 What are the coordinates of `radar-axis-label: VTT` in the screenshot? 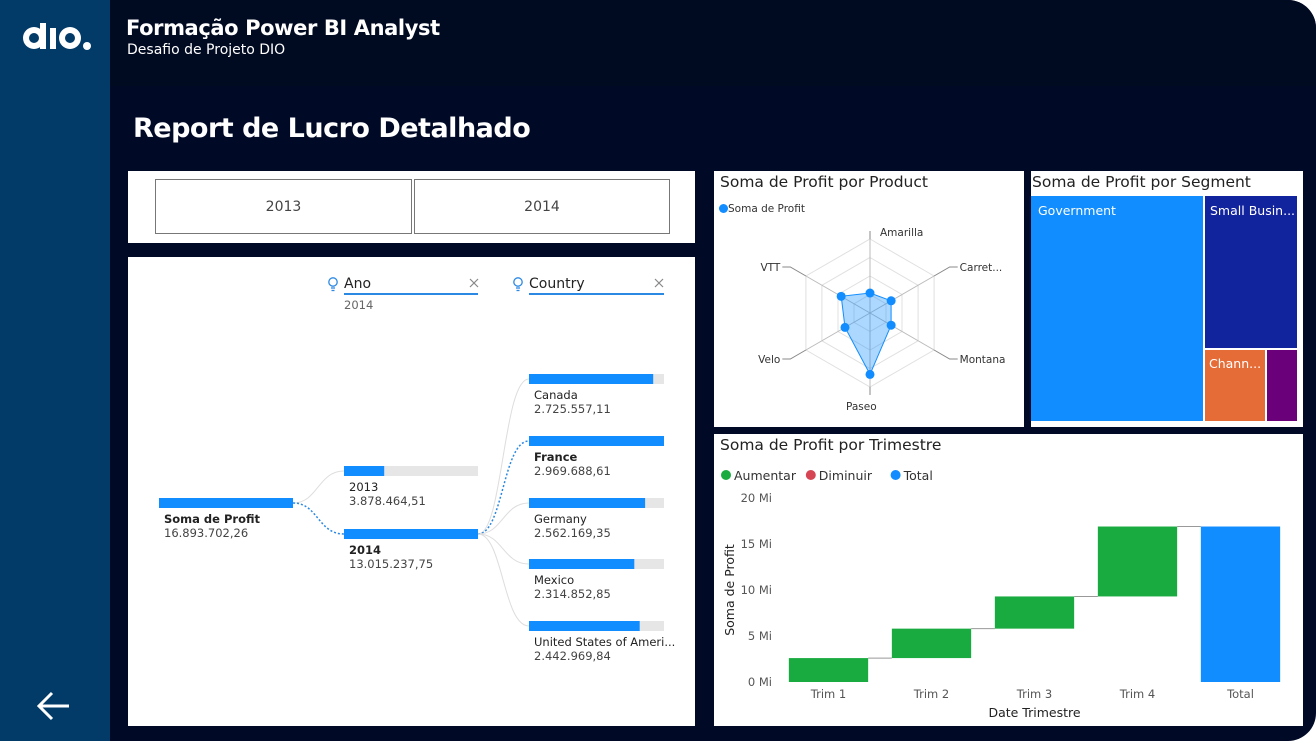 It's located at (770, 268).